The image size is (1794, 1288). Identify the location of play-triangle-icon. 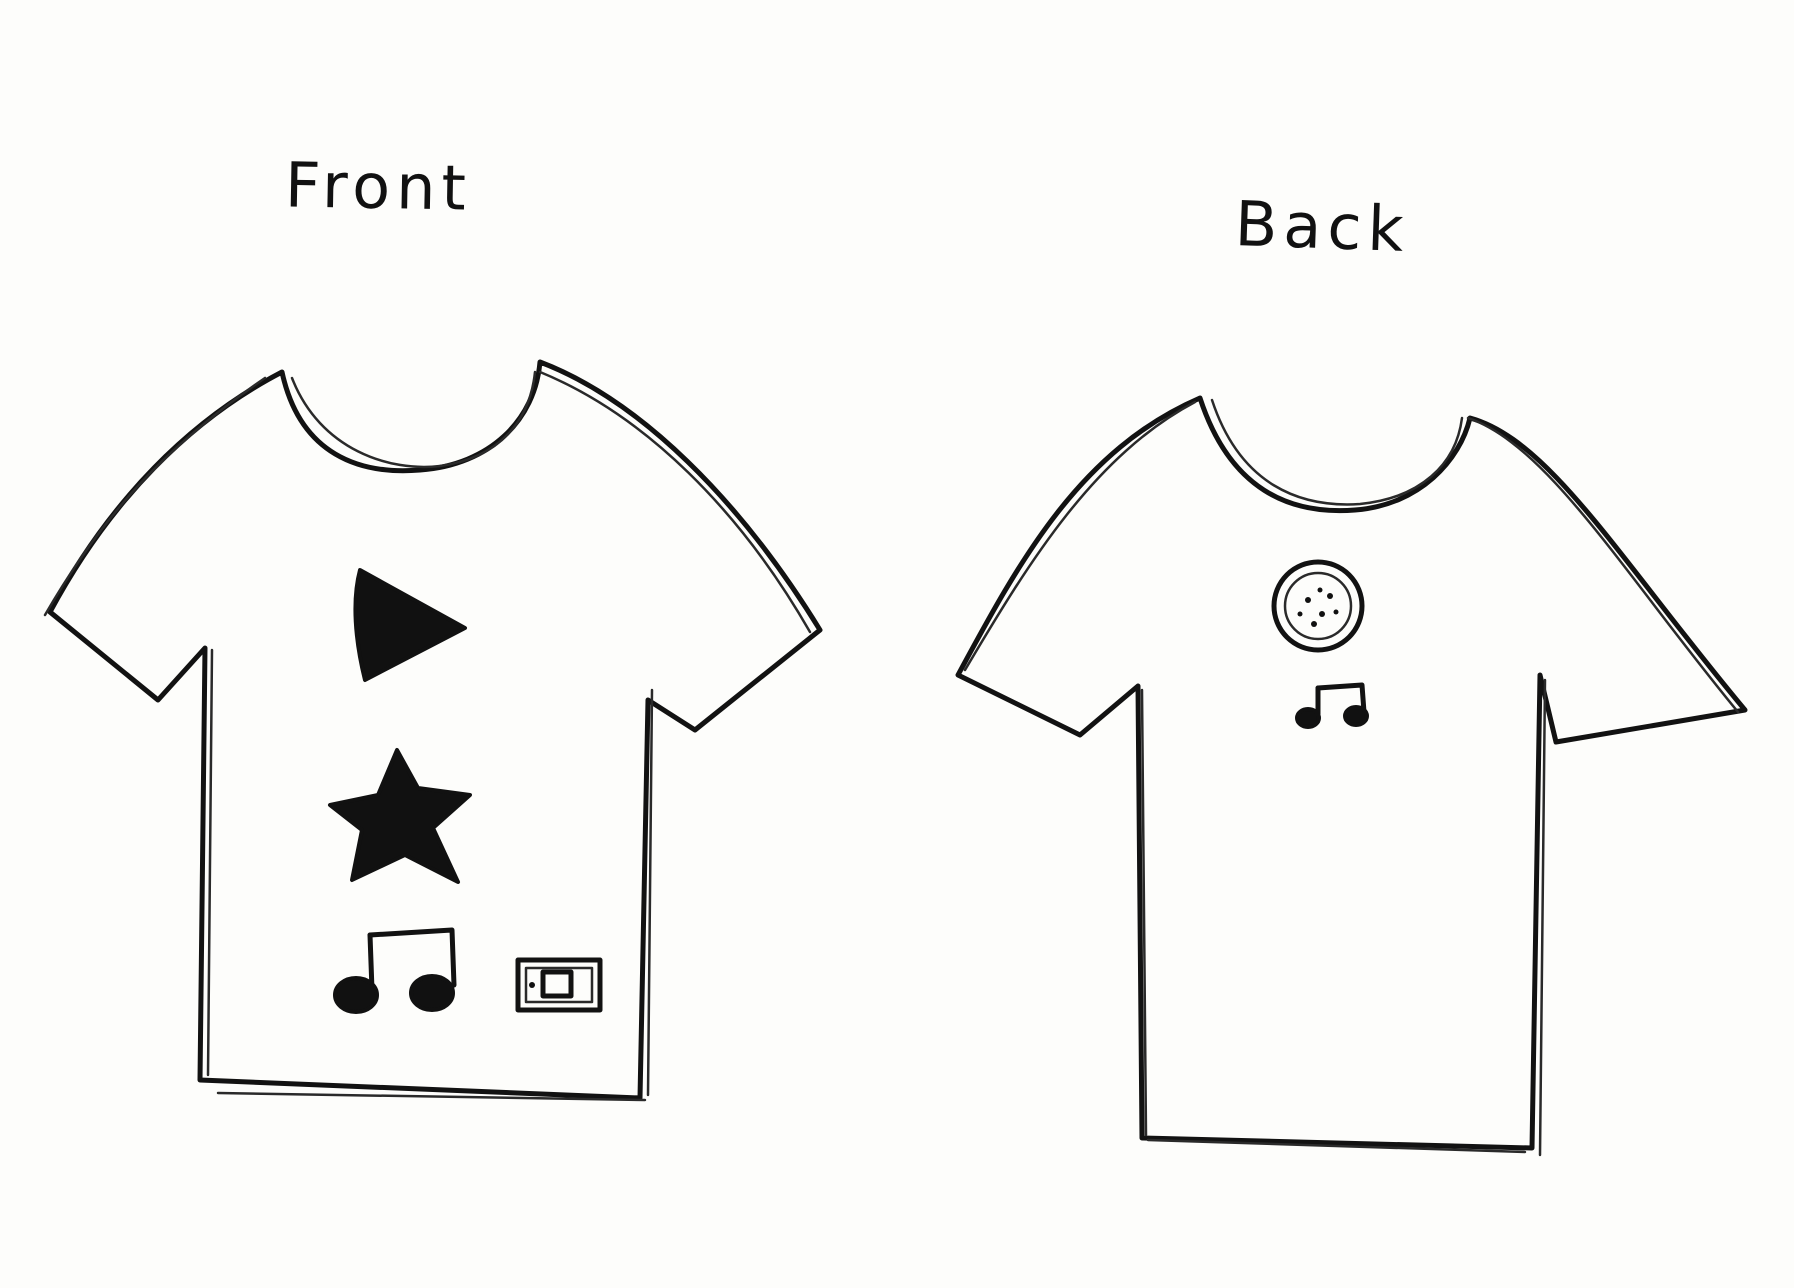
(410, 625).